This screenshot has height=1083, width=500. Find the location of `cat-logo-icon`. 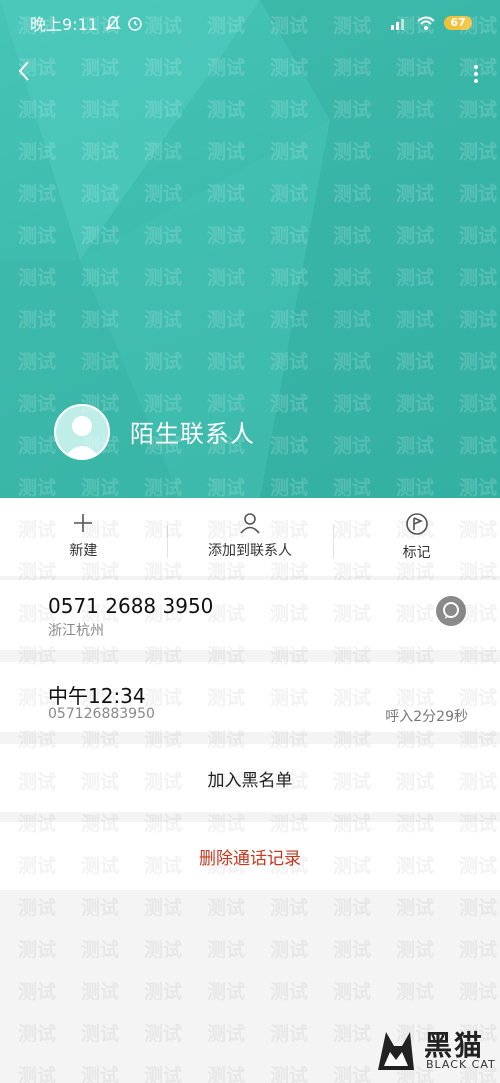

cat-logo-icon is located at coordinates (396, 1051).